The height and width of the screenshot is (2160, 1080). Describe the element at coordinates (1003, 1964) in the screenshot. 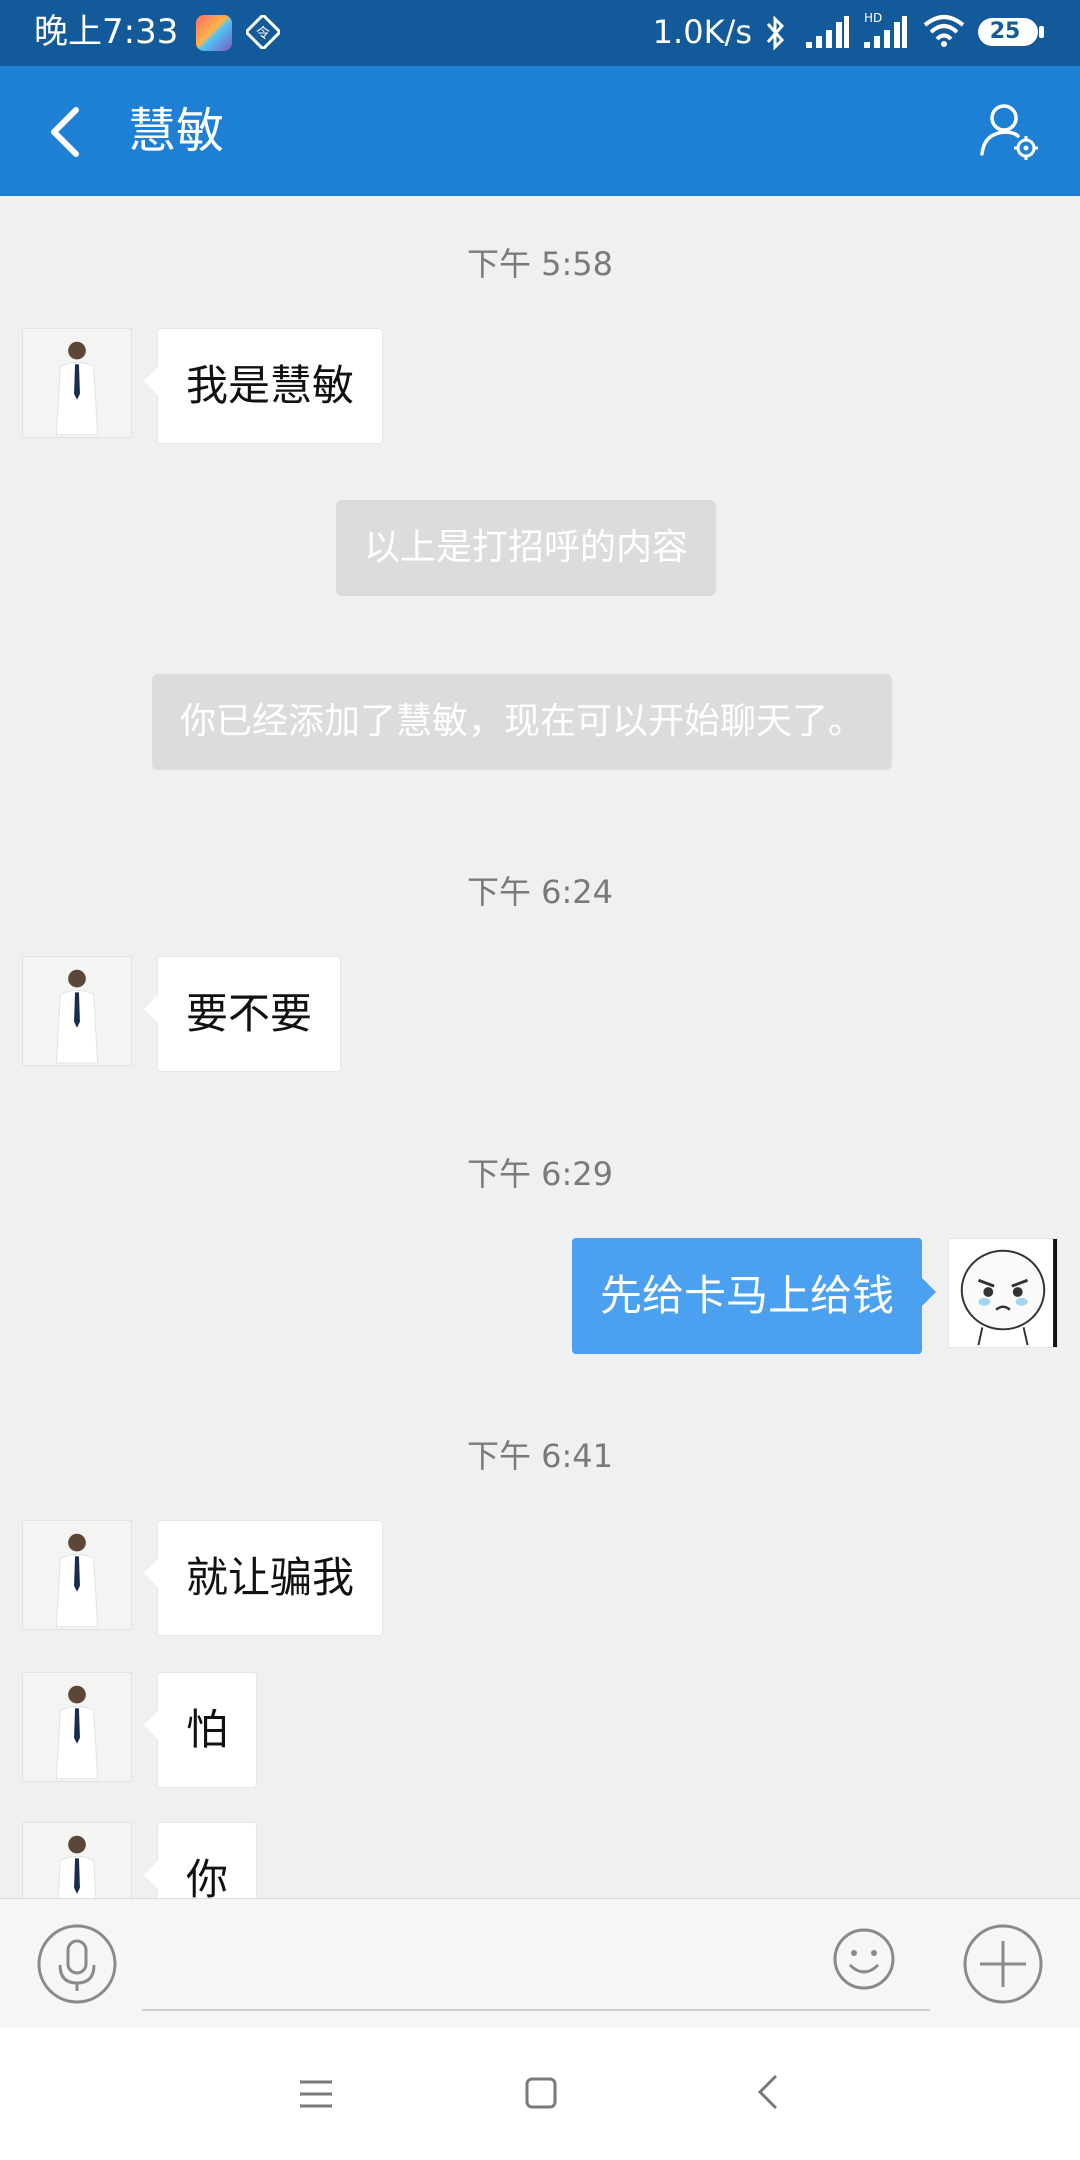

I see `plus-icon` at that location.